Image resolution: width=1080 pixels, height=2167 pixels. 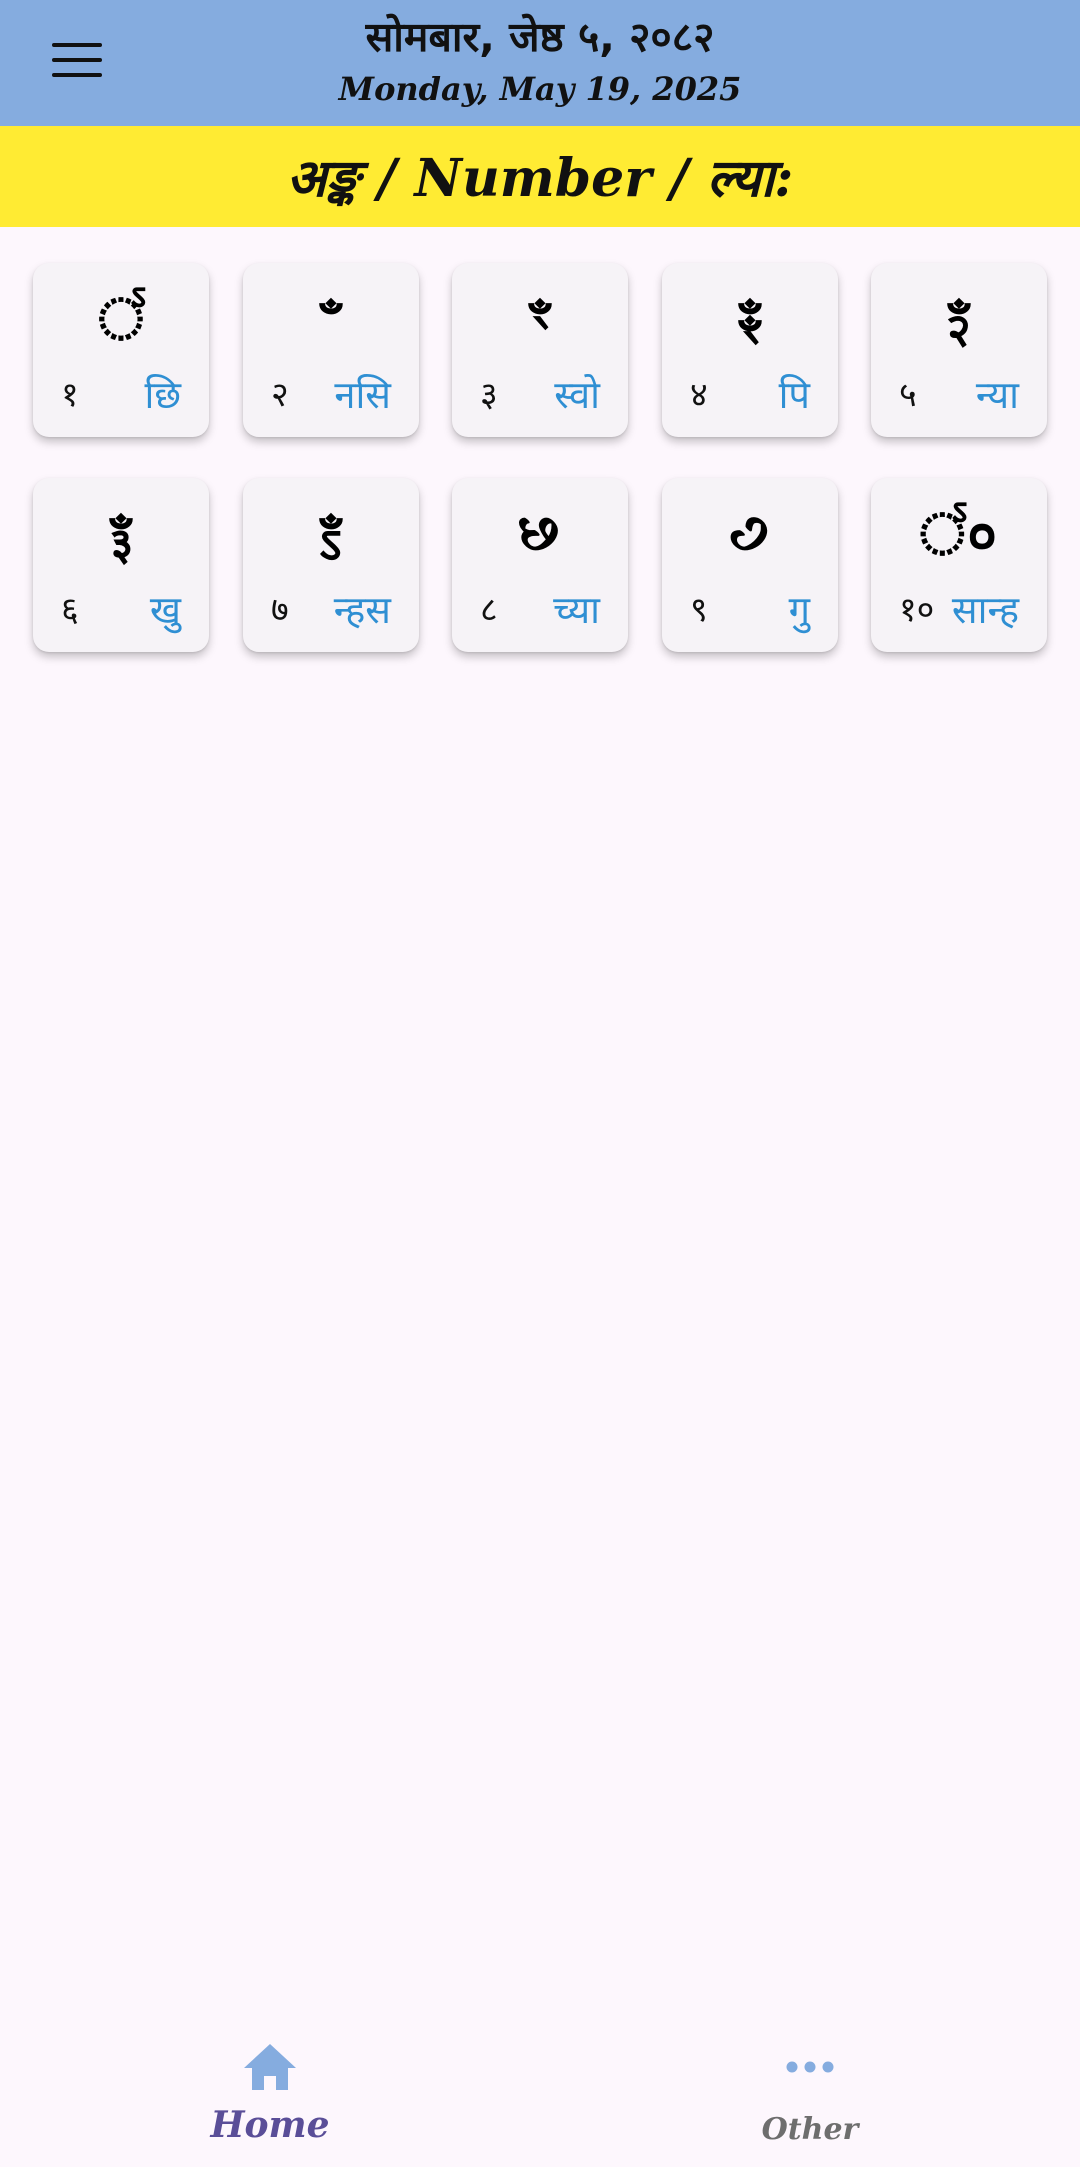 What do you see at coordinates (799, 610) in the screenshot?
I see `newari-word: गु` at bounding box center [799, 610].